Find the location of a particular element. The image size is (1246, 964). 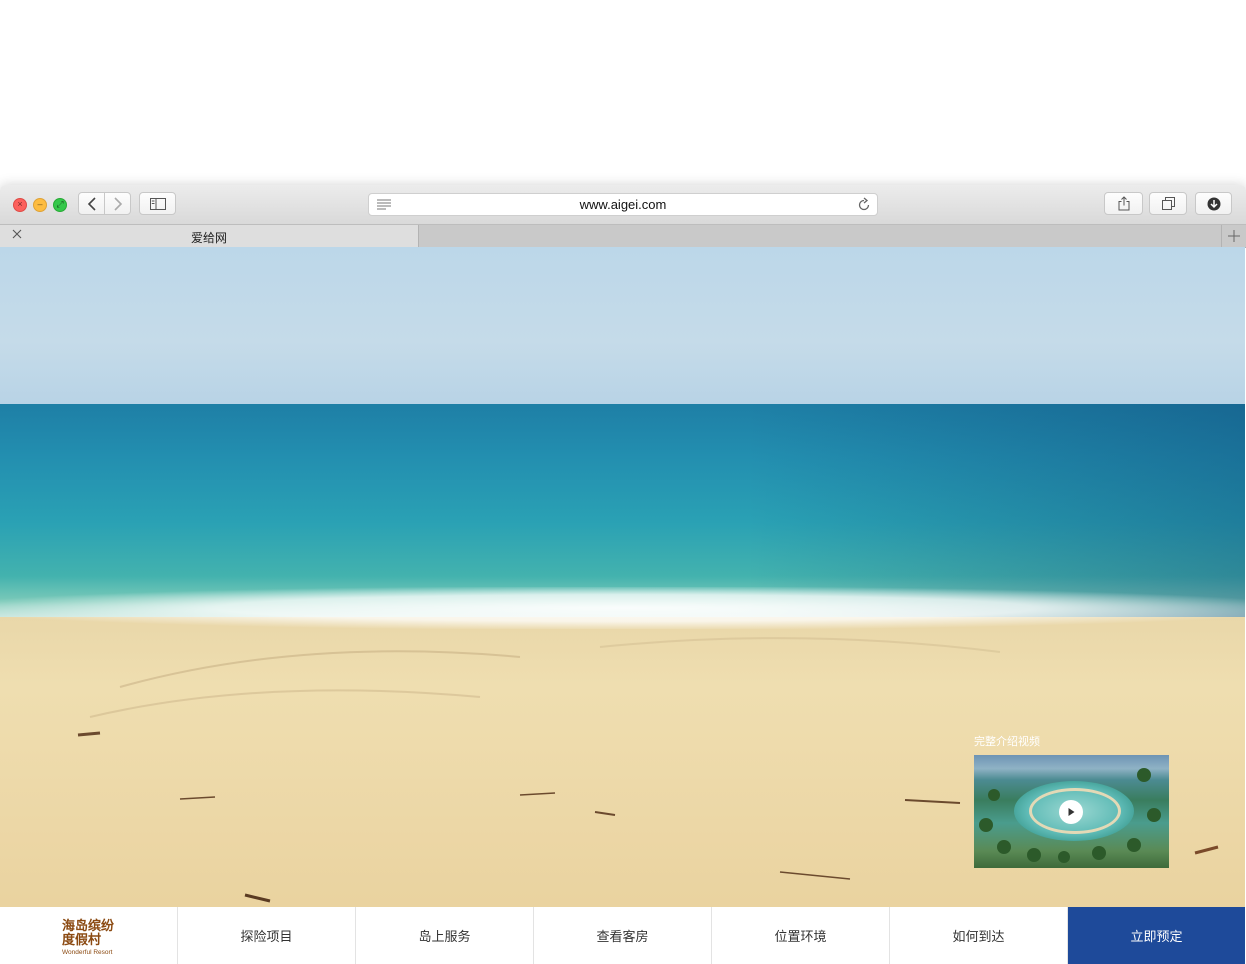

reload-icon is located at coordinates (864, 204).